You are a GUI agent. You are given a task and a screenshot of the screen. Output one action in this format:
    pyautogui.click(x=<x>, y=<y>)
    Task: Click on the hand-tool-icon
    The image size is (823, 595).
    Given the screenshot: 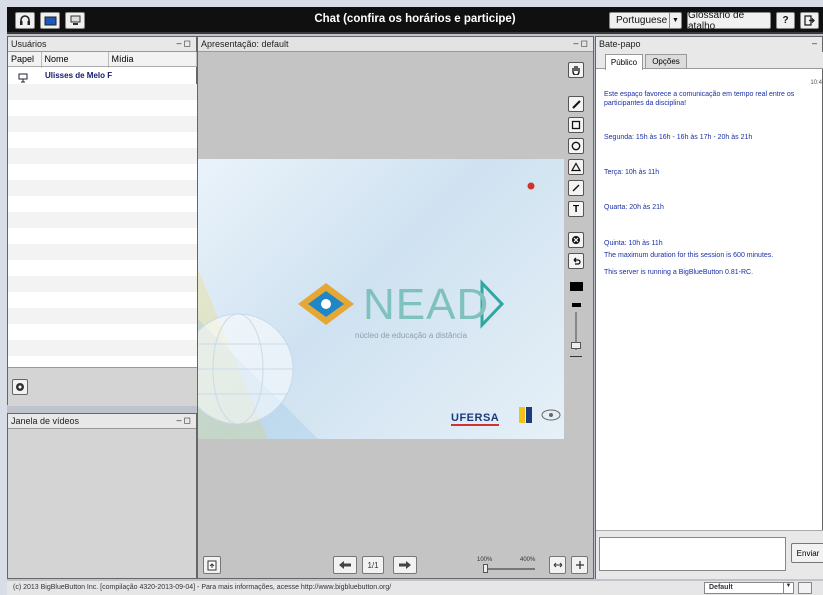 What is the action you would take?
    pyautogui.click(x=576, y=70)
    